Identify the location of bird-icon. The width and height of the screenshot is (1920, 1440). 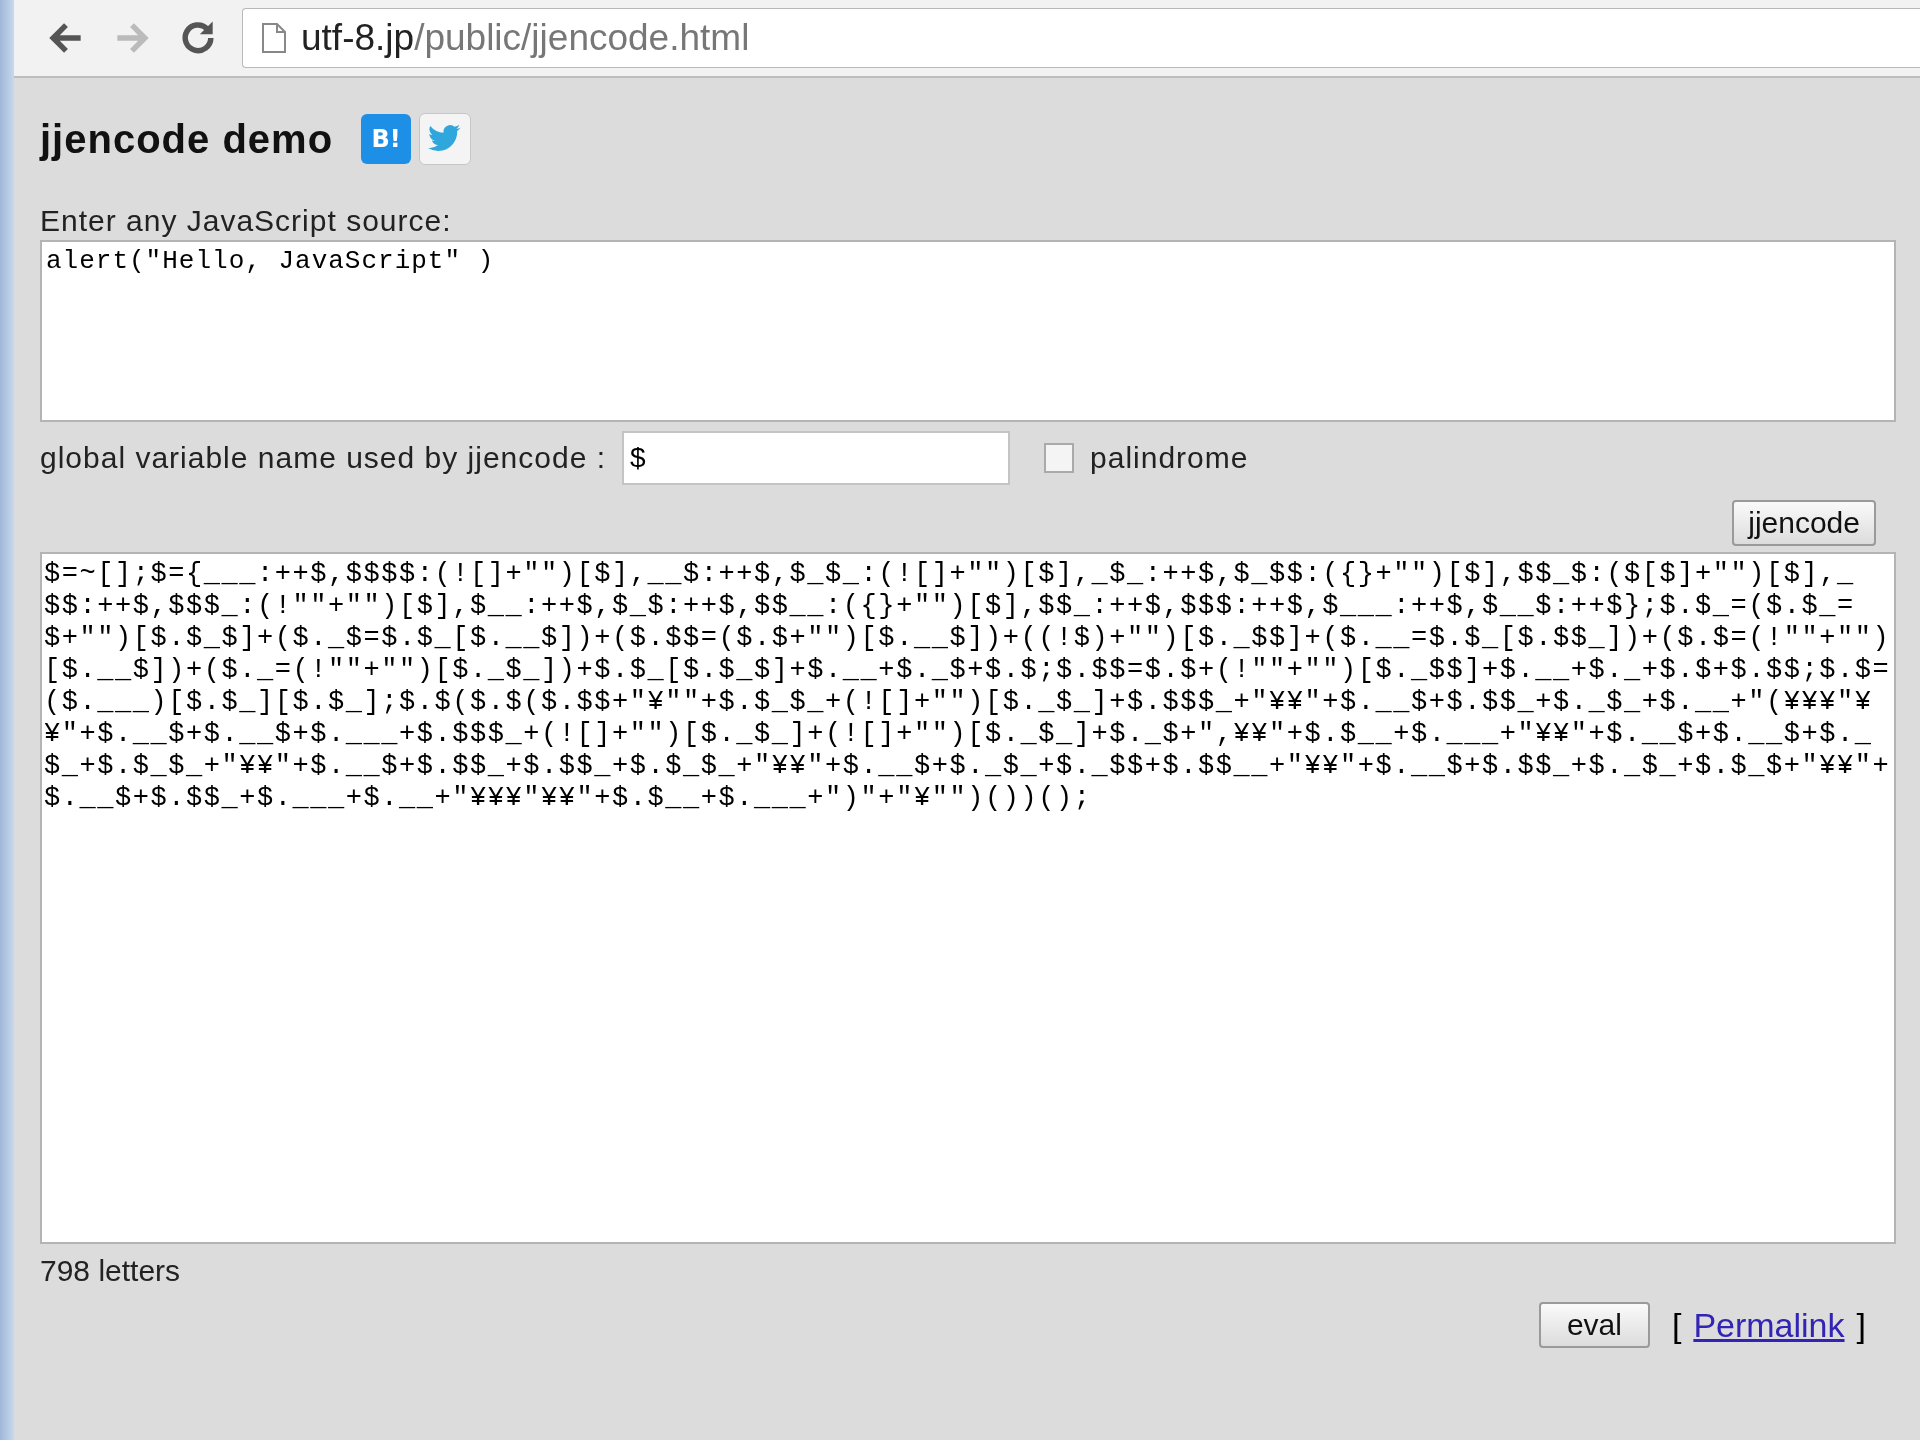
(445, 139).